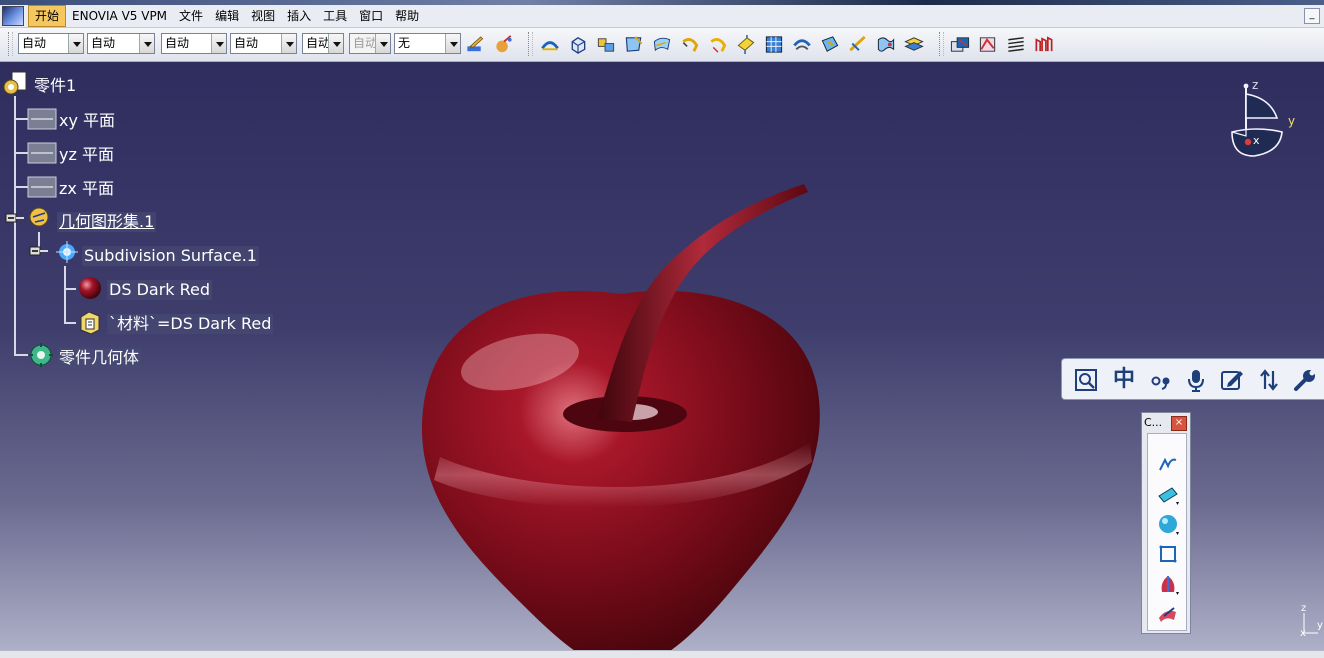 The height and width of the screenshot is (658, 1324). I want to click on section-icon, so click(1044, 44).